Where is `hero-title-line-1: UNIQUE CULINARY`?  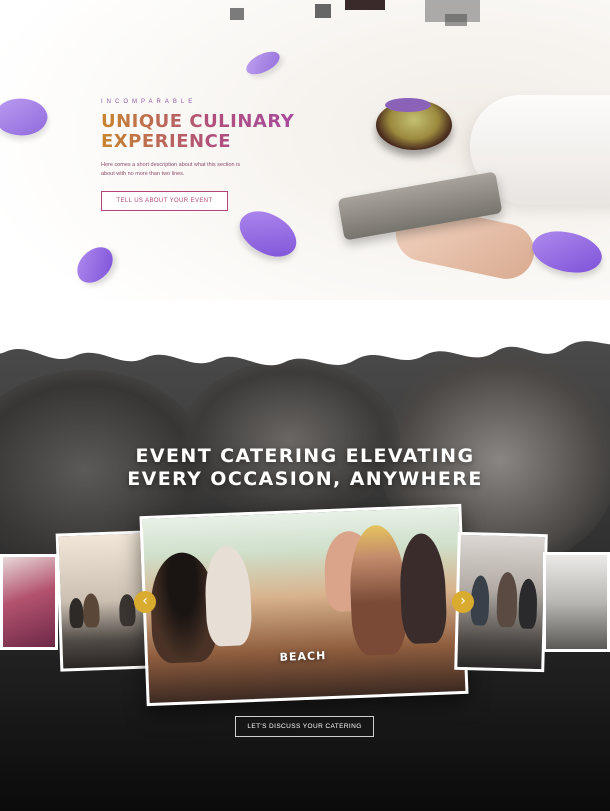 hero-title-line-1: UNIQUE CULINARY is located at coordinates (198, 121).